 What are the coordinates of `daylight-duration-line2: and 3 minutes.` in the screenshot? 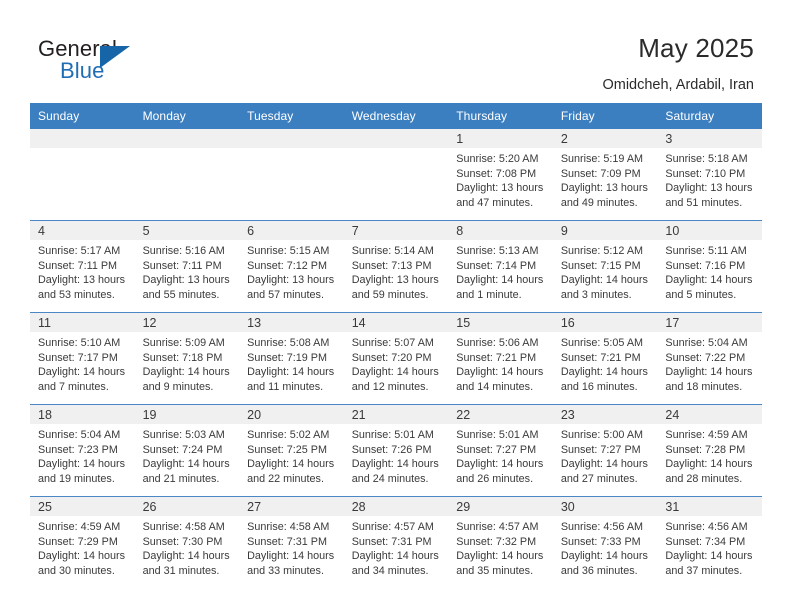 It's located at (596, 294).